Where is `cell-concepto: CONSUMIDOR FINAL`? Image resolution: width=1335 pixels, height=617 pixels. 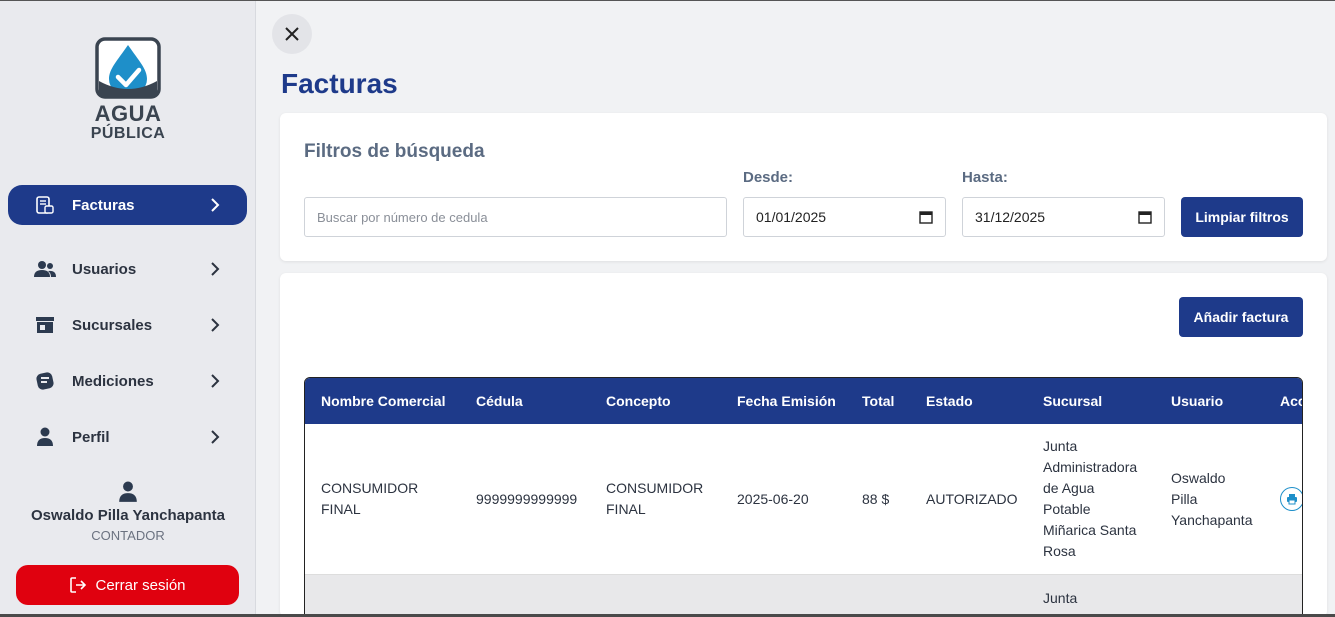 cell-concepto: CONSUMIDOR FINAL is located at coordinates (655, 498).